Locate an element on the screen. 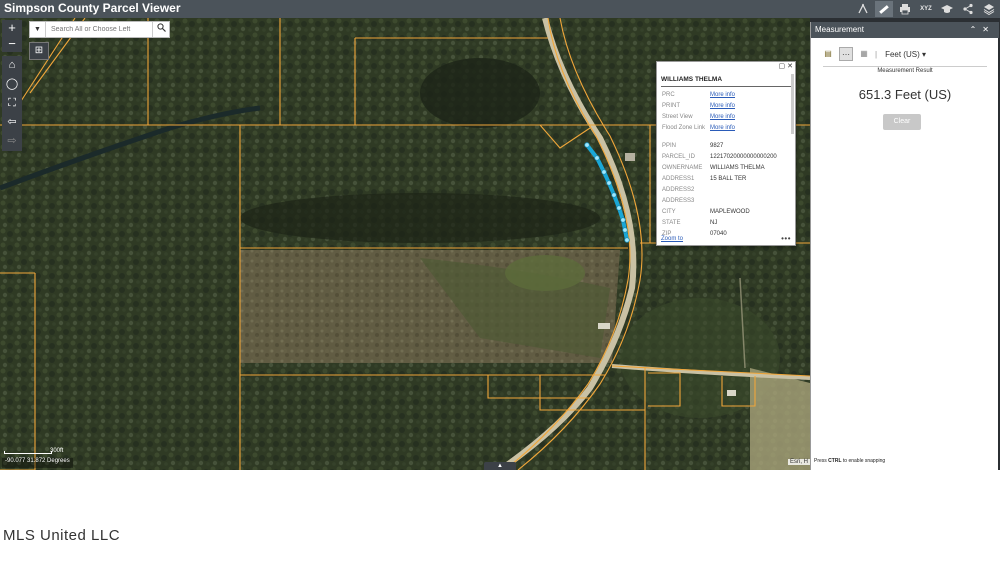  unit-label: Feet (US) is located at coordinates (902, 54).